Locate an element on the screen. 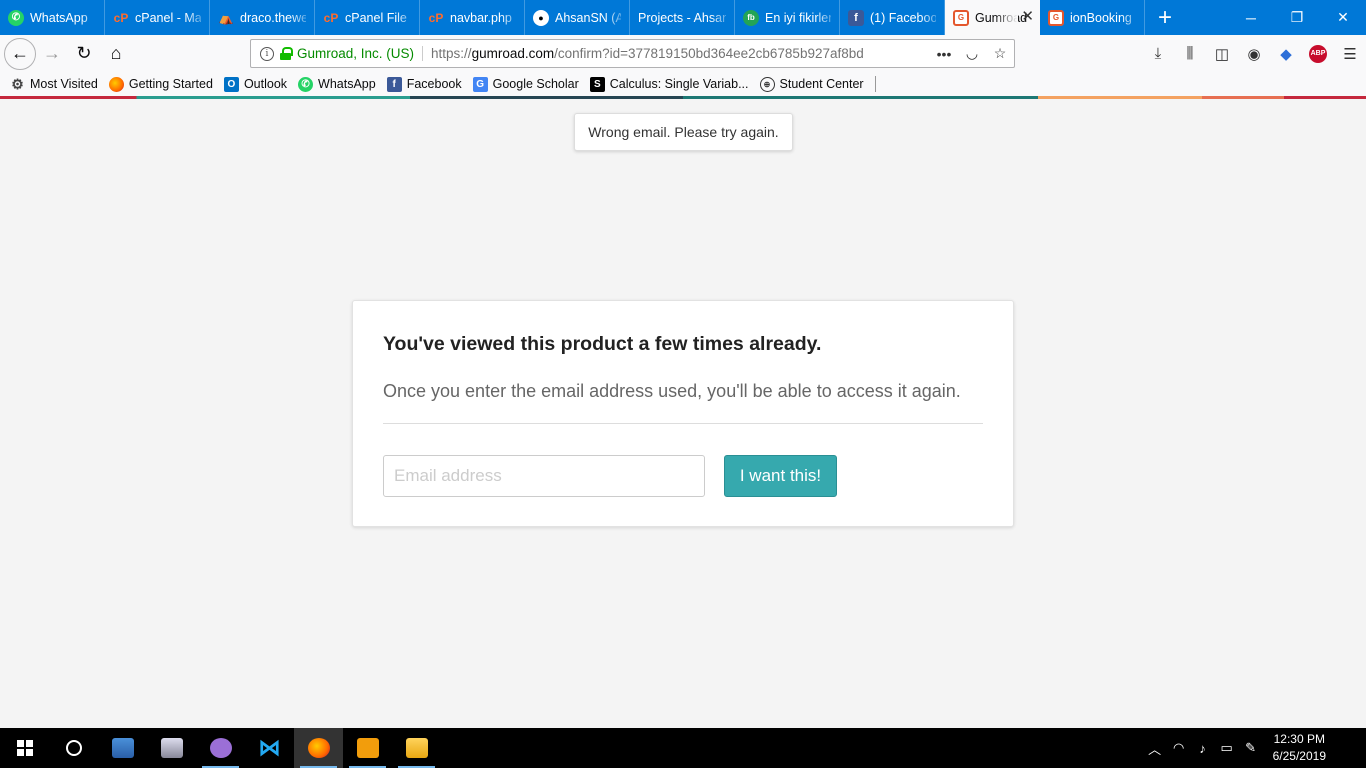 The width and height of the screenshot is (1366, 768). taskbar-file-explorer is located at coordinates (416, 748).